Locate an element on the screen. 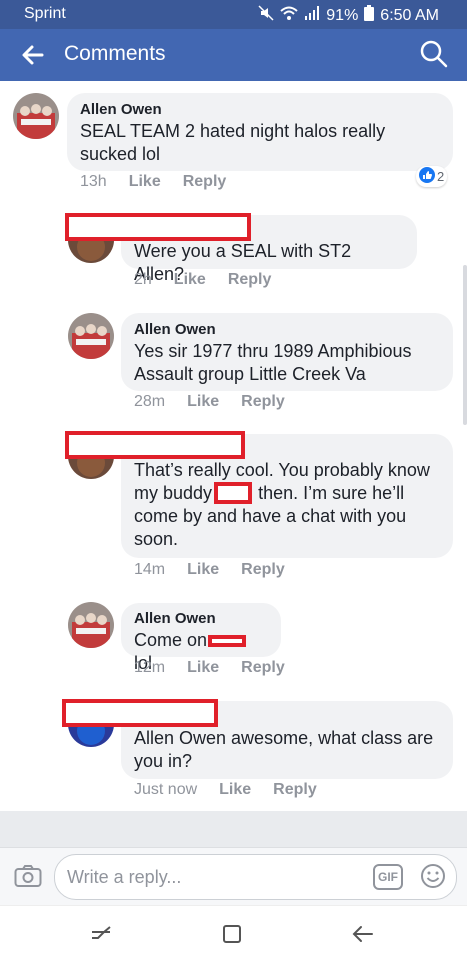 The width and height of the screenshot is (467, 961). comment-text: my buddy is located at coordinates (173, 493).